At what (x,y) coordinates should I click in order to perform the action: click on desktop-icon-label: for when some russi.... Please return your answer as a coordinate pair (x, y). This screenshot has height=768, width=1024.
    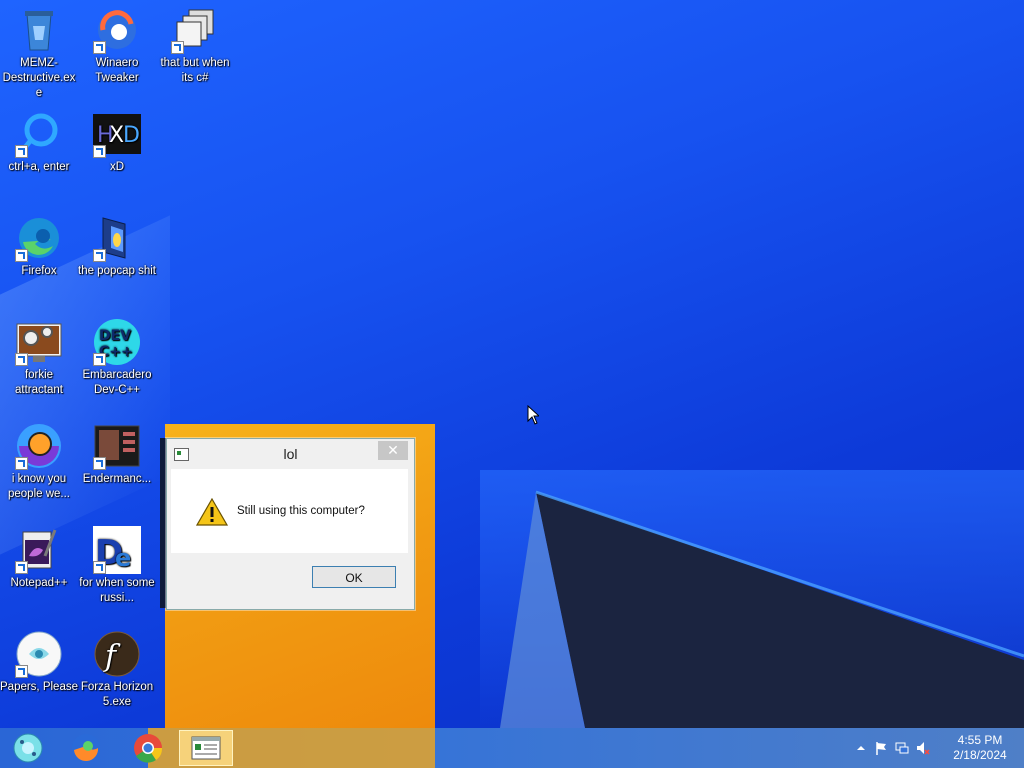
    Looking at the image, I should click on (117, 590).